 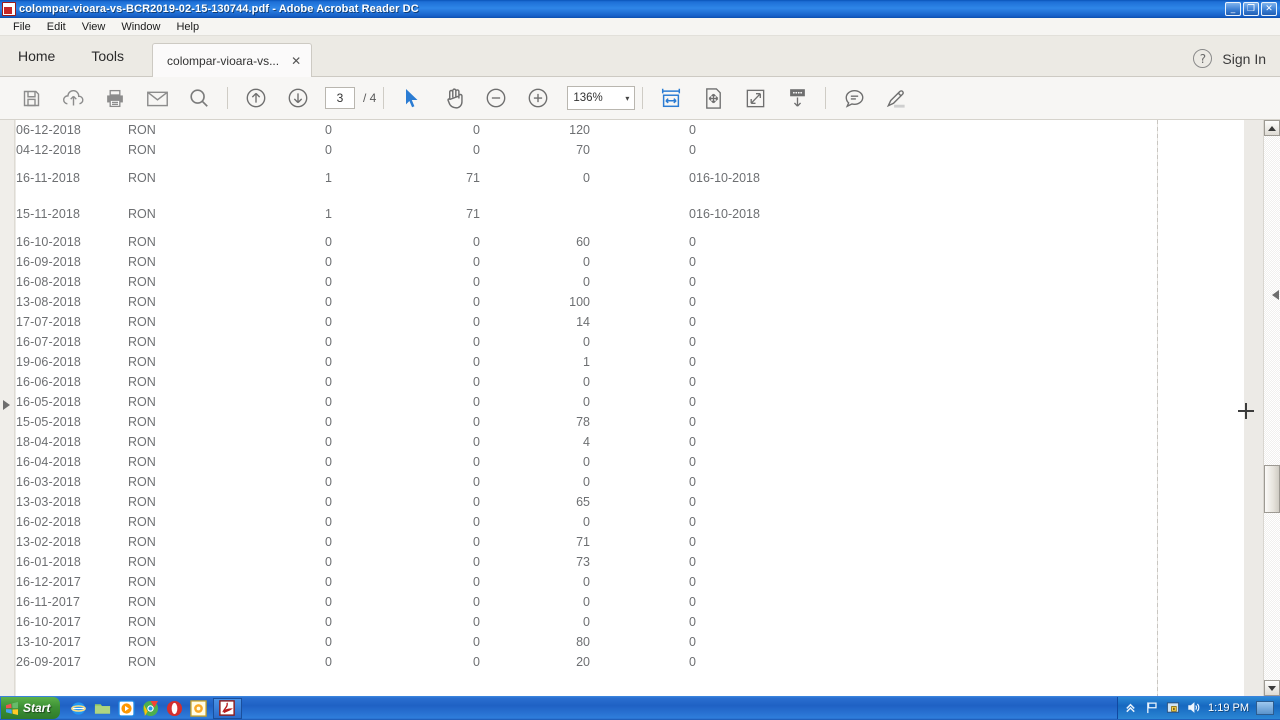 What do you see at coordinates (94, 27) in the screenshot?
I see `menu-item-view: View` at bounding box center [94, 27].